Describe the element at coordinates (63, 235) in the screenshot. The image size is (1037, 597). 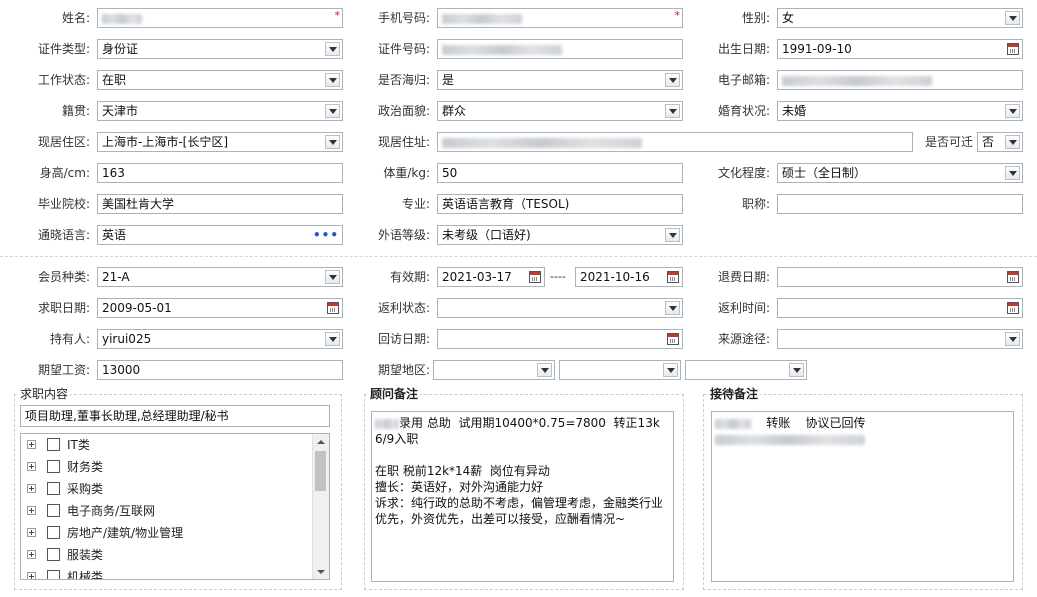
I see `language-label: 通晓语言:` at that location.